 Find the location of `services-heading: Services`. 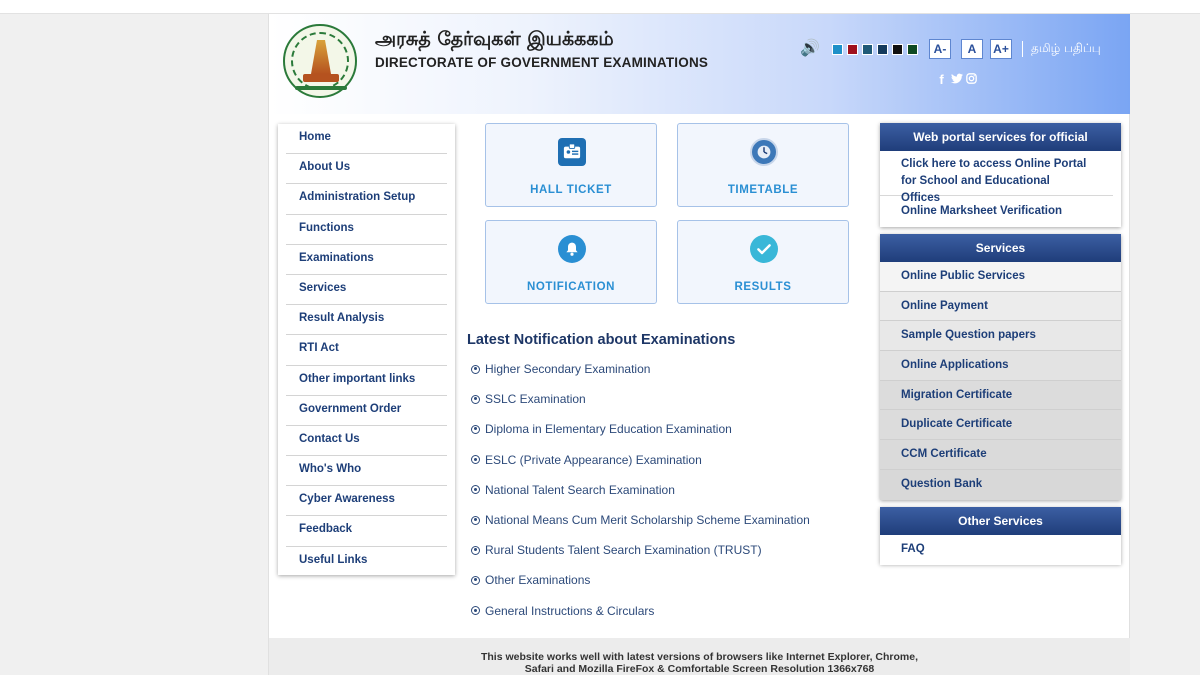

services-heading: Services is located at coordinates (1000, 248).